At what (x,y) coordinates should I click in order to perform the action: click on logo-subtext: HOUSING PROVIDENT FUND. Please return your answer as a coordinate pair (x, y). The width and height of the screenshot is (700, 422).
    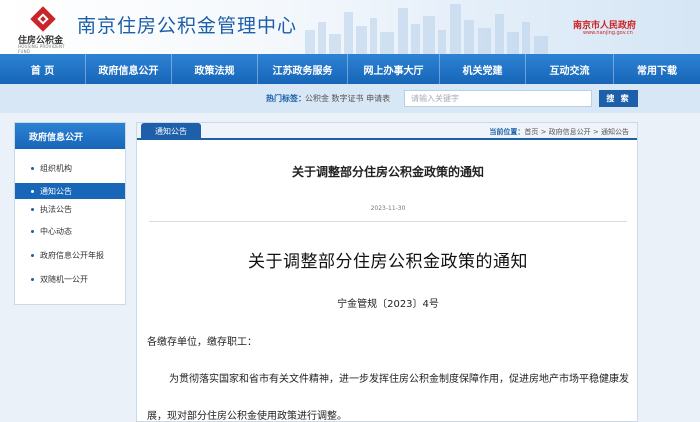
    Looking at the image, I should click on (41, 49).